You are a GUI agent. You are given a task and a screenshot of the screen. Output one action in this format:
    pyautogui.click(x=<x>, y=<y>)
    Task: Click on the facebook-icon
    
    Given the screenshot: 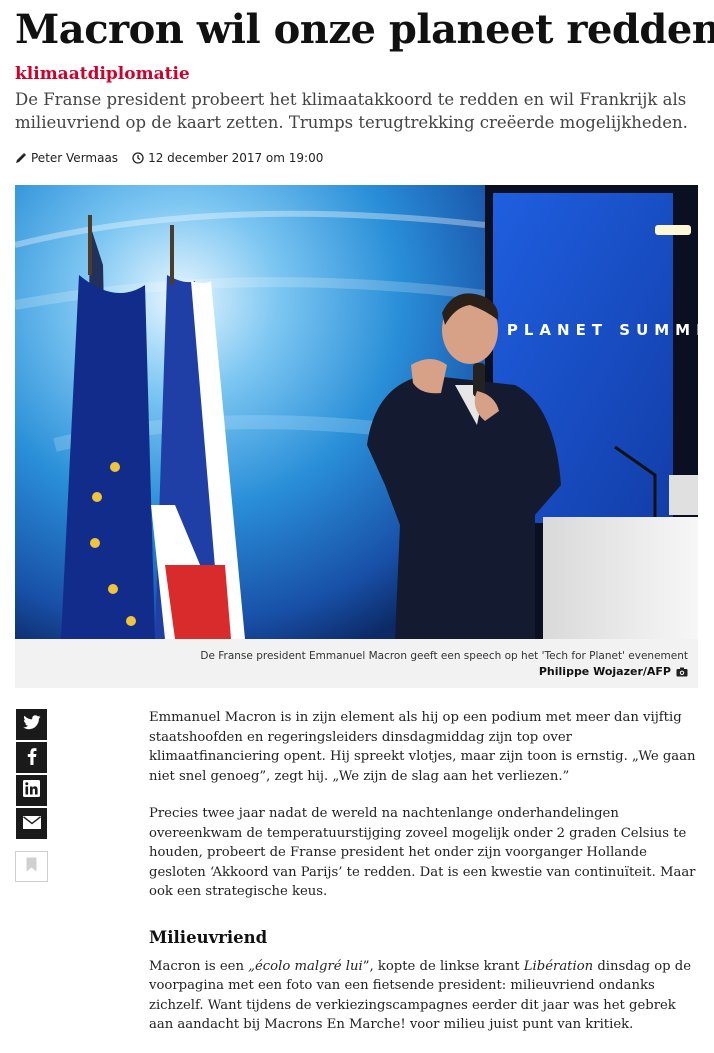 What is the action you would take?
    pyautogui.click(x=32, y=758)
    